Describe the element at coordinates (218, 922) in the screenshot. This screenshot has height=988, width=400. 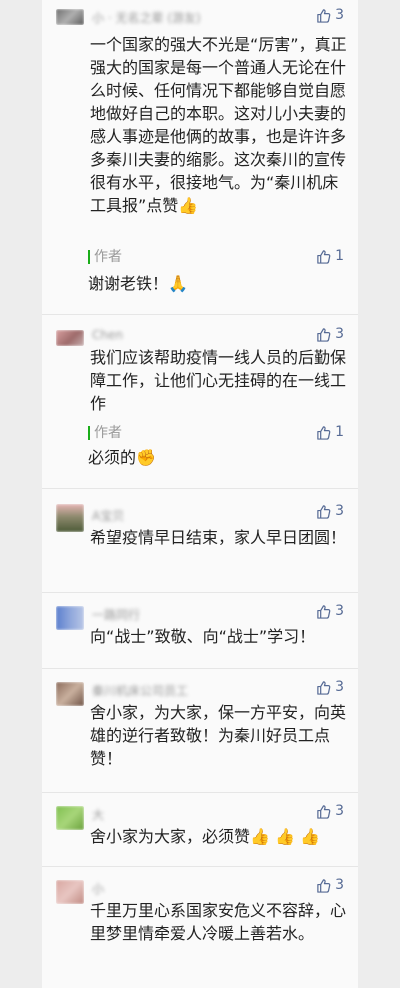
I see `comment-text: 千里万里心系国家安危义不容辞，心里梦里情牵爱人冷暖上善若水。` at that location.